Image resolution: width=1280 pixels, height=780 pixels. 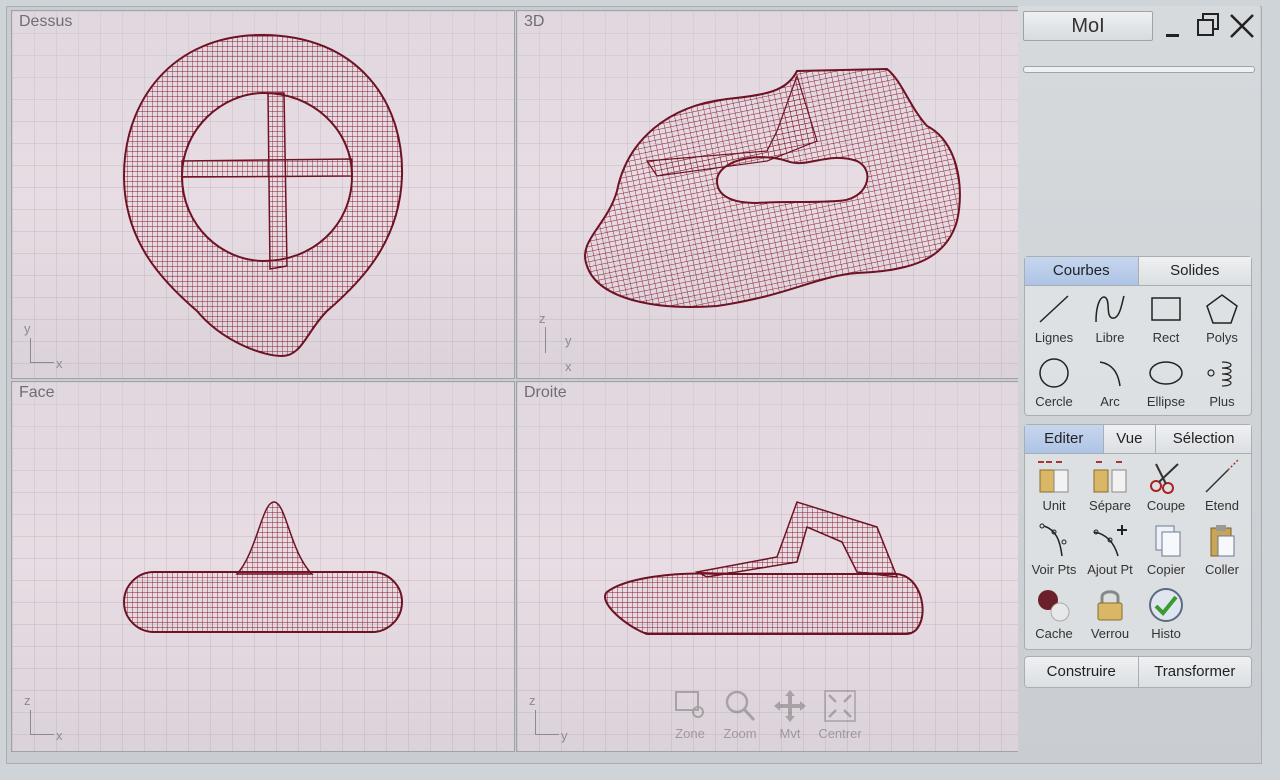 What do you see at coordinates (840, 733) in the screenshot?
I see `nav-tool-label: Centrer` at bounding box center [840, 733].